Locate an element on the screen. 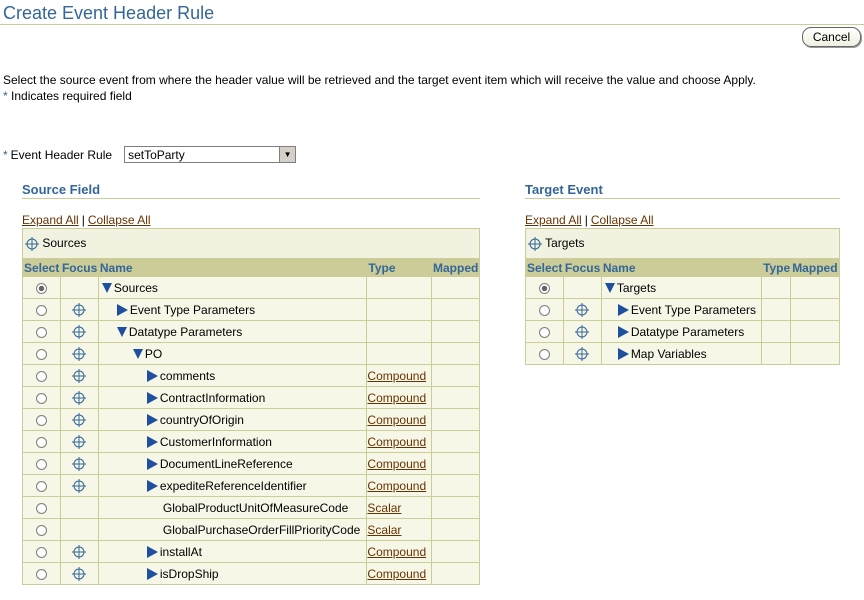  required-note-text: Indicates required field is located at coordinates (71, 96).